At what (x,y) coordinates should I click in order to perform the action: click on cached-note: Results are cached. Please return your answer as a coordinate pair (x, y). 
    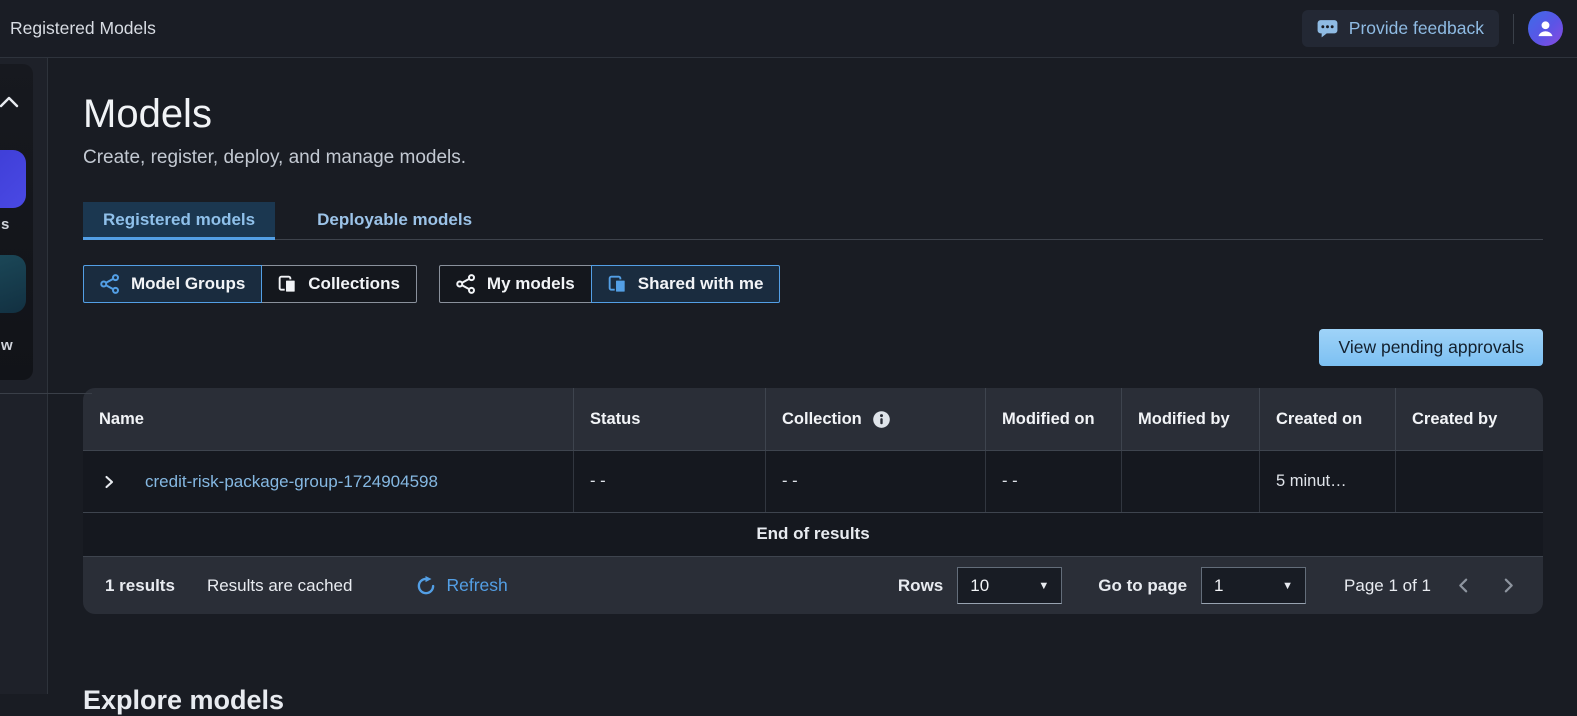
    Looking at the image, I should click on (279, 585).